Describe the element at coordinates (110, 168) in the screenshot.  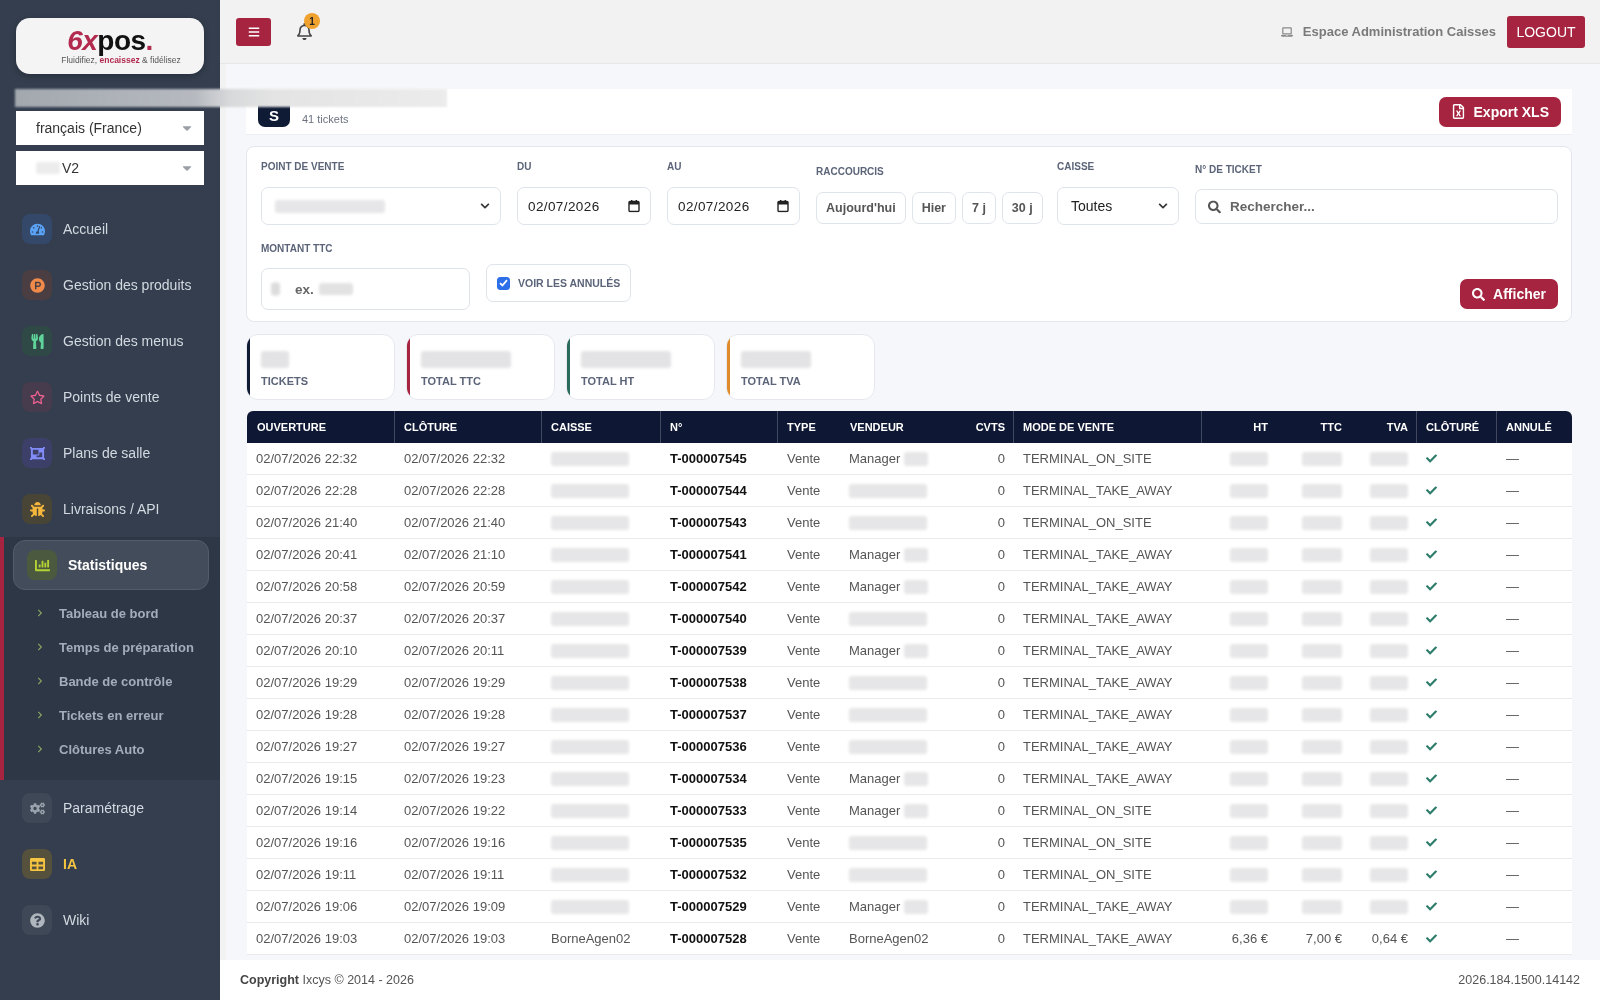
I see `account-select: V2` at that location.